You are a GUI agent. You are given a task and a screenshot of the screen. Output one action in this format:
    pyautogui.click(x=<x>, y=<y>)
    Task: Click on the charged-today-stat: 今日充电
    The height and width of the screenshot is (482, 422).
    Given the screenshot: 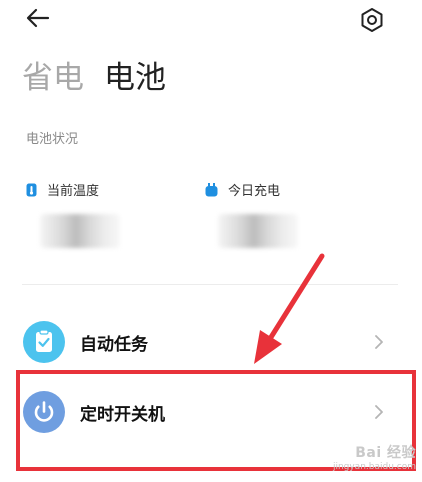 What is the action you would take?
    pyautogui.click(x=242, y=189)
    